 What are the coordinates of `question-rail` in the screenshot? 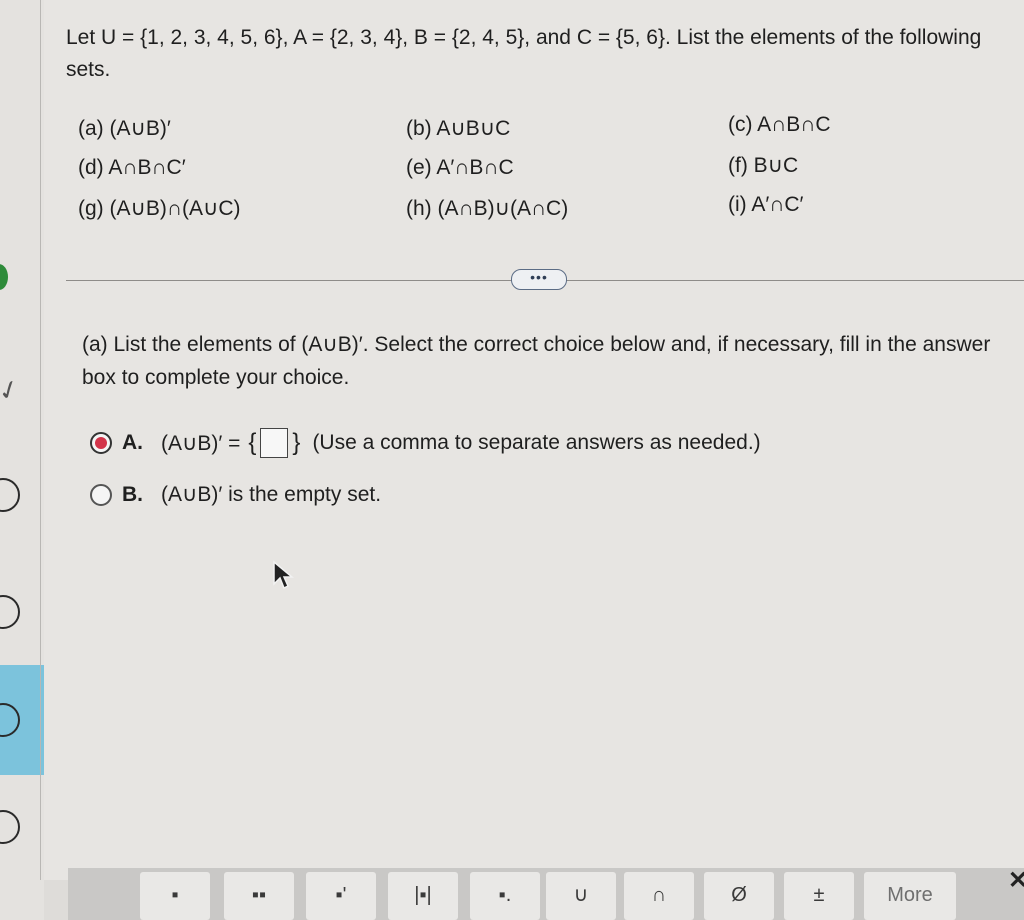 It's located at (22, 460).